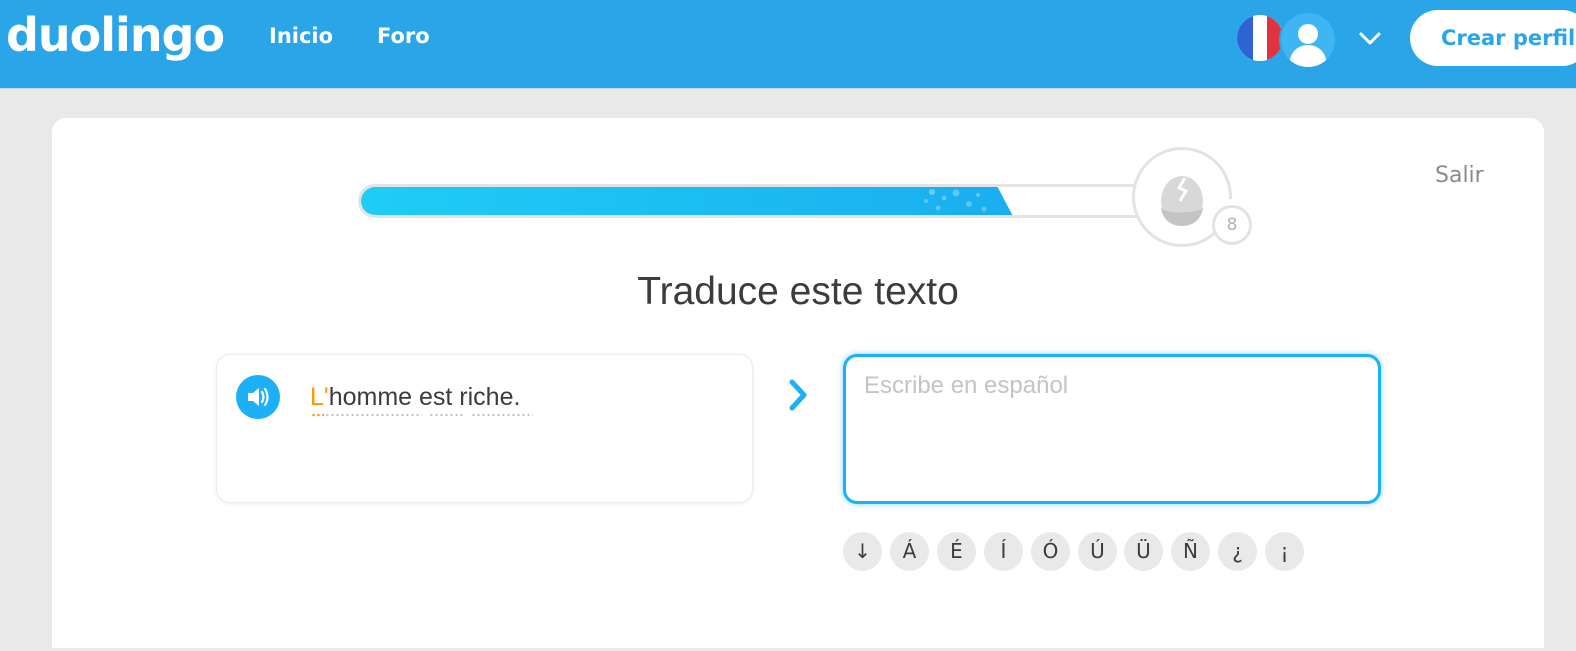 Image resolution: width=1576 pixels, height=651 pixels. What do you see at coordinates (1232, 225) in the screenshot?
I see `egg-count-badge: 8` at bounding box center [1232, 225].